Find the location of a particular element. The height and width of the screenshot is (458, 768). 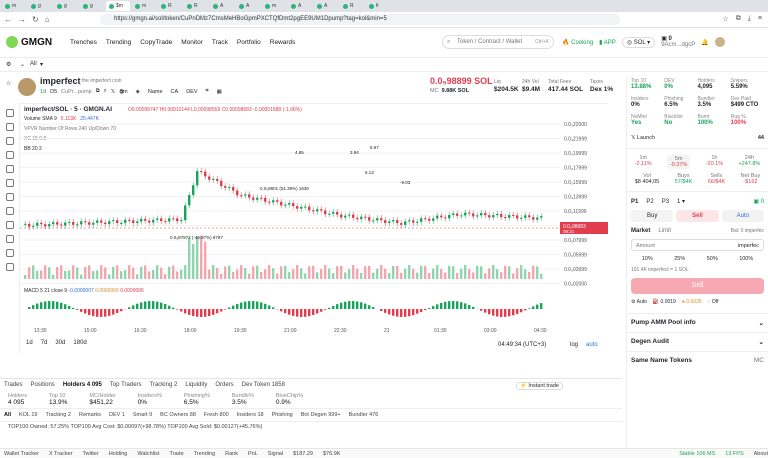

status-item: Wallet Tracker is located at coordinates (21, 454).